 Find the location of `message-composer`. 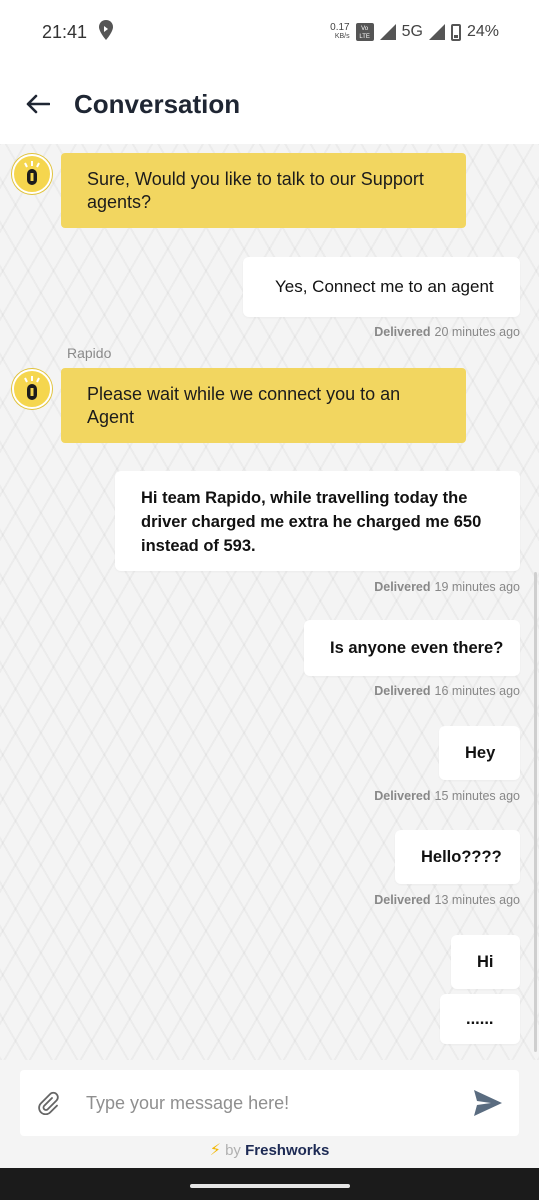

message-composer is located at coordinates (269, 1103).